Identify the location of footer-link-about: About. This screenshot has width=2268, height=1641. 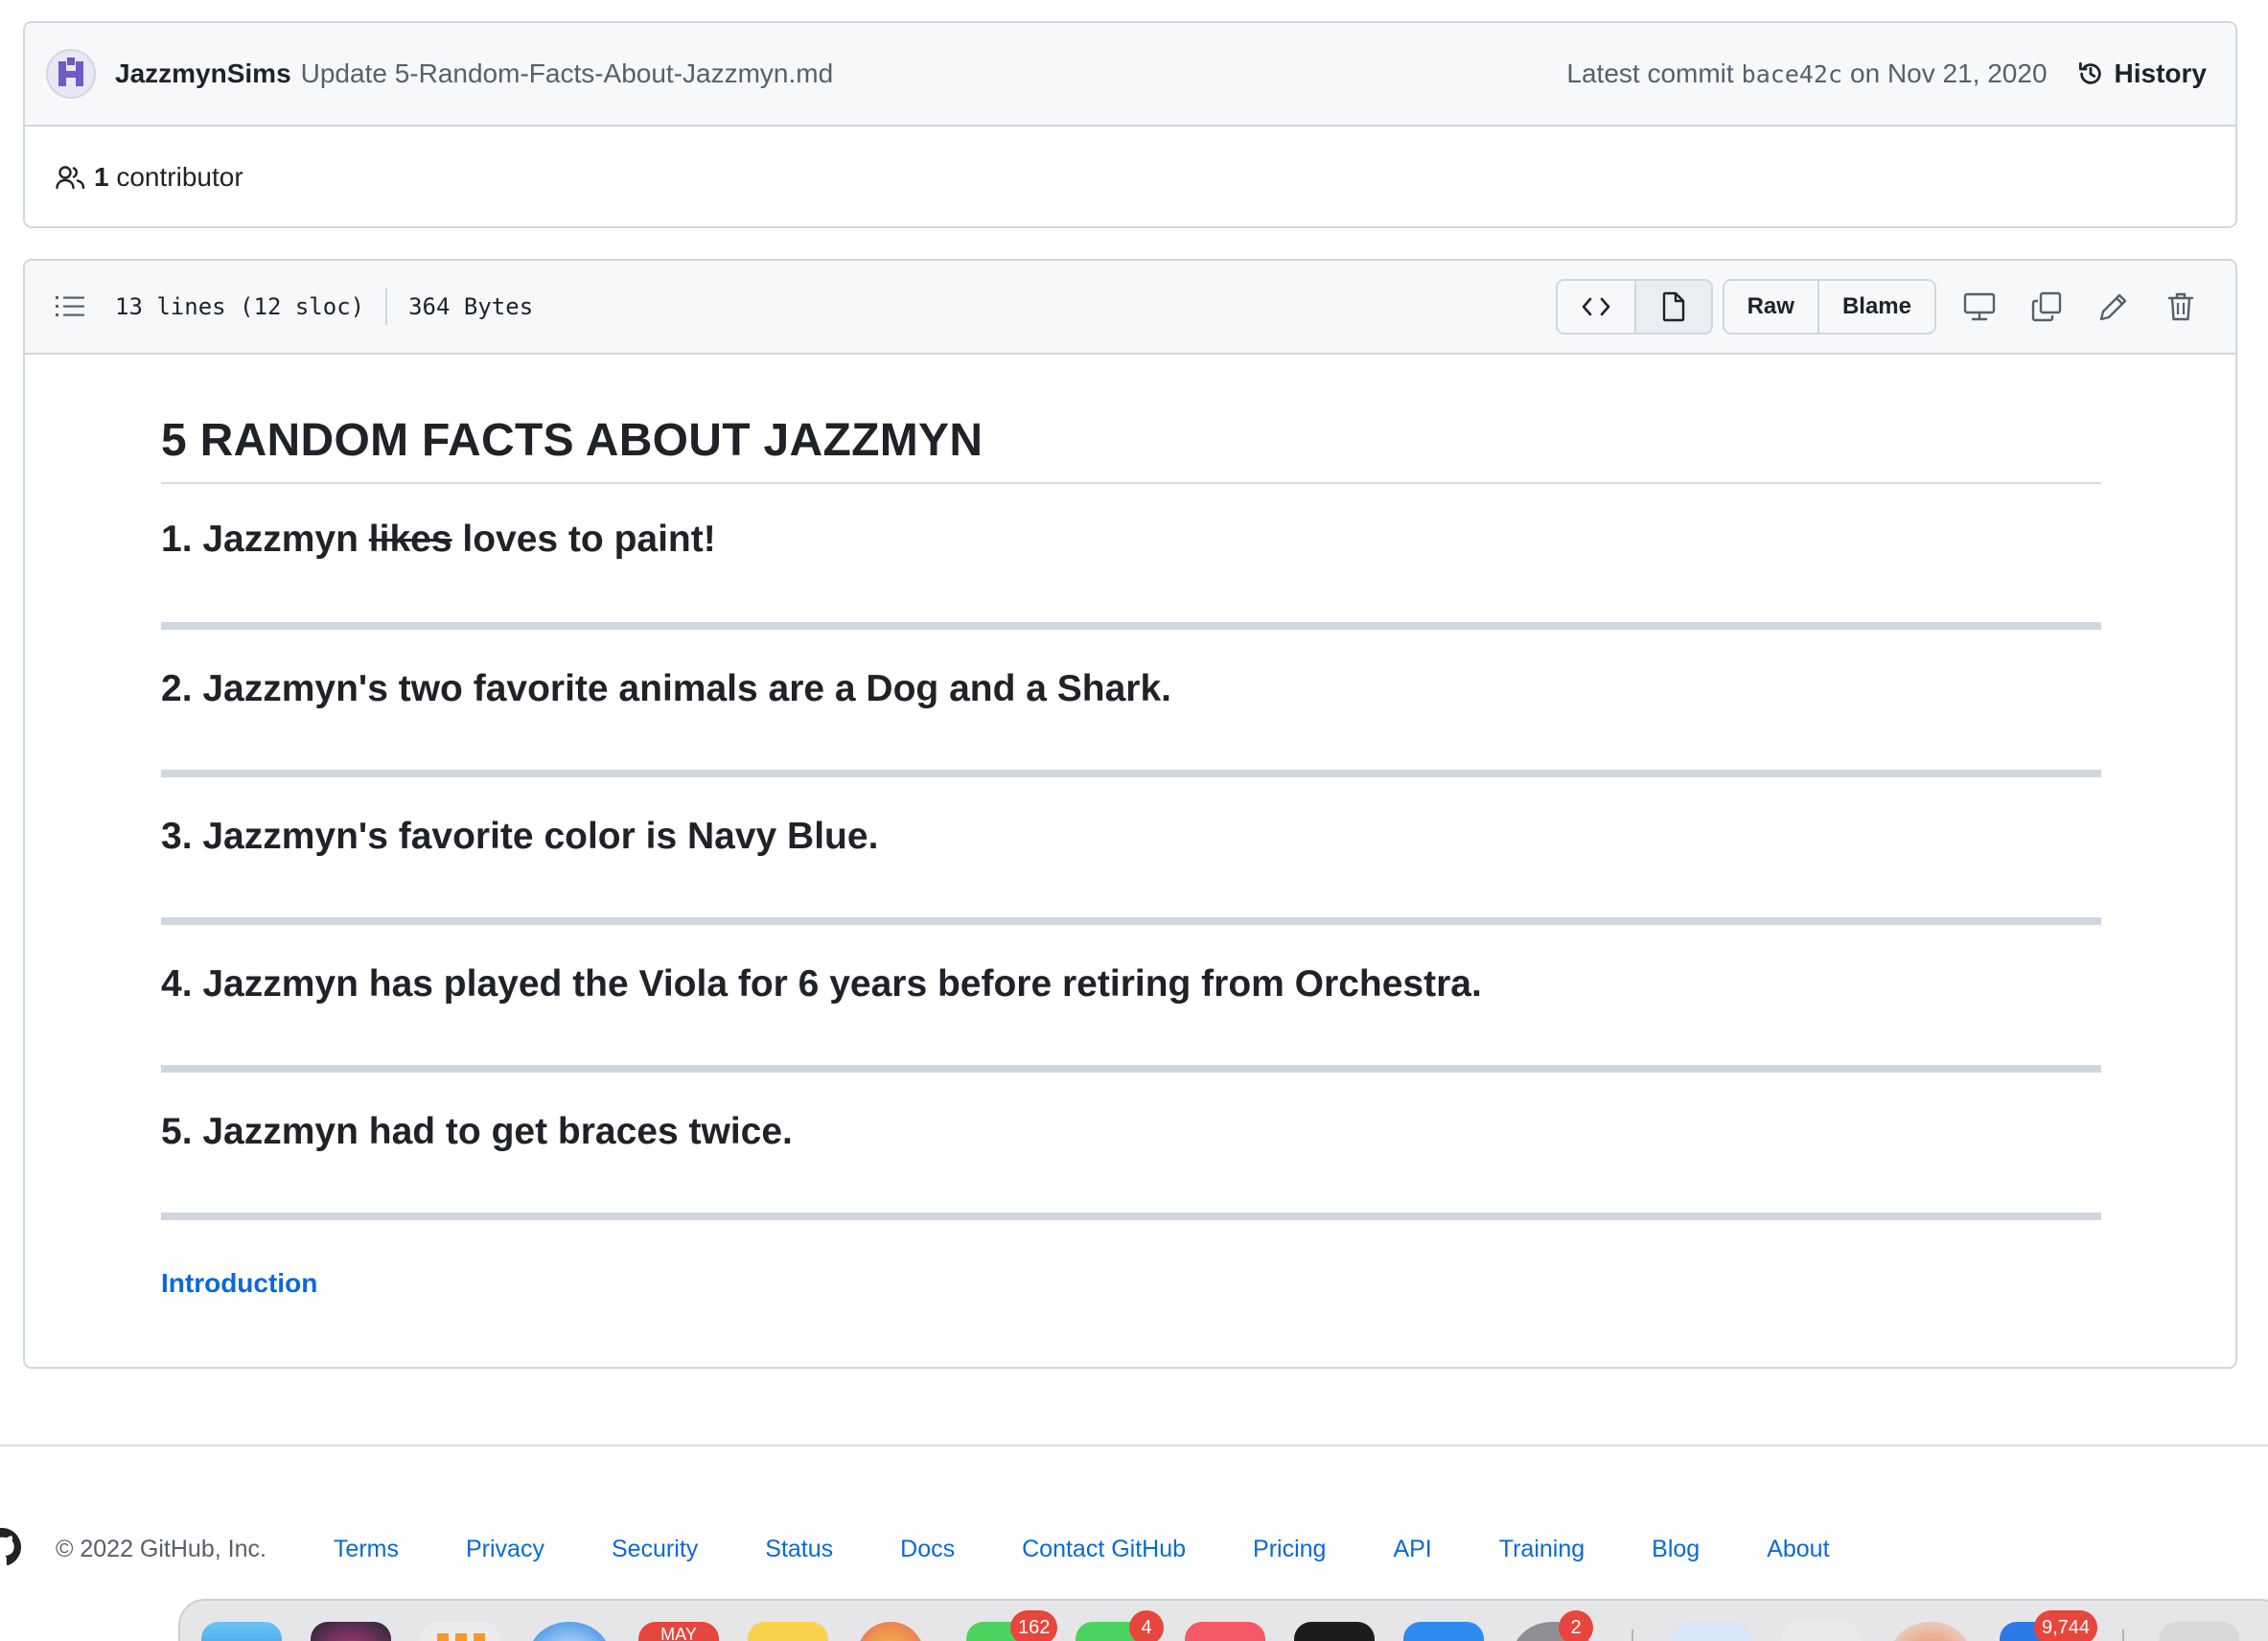
(1798, 1549).